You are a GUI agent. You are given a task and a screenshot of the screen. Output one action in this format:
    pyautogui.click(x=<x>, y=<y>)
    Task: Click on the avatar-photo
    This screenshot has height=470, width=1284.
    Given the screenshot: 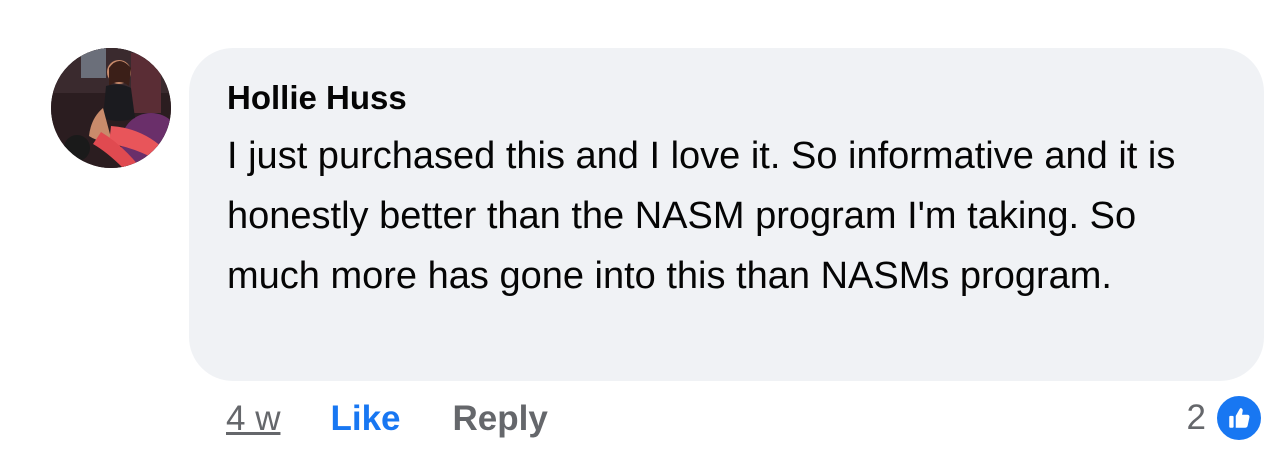 What is the action you would take?
    pyautogui.click(x=111, y=108)
    